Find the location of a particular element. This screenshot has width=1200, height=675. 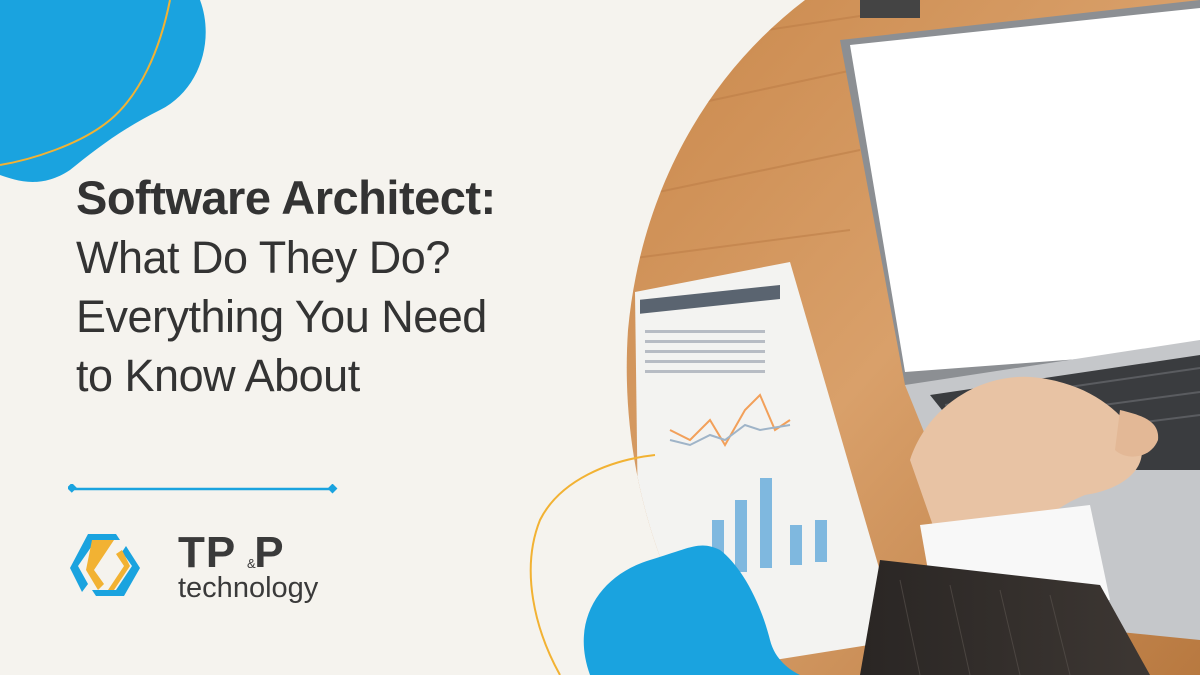

divider-line is located at coordinates (203, 489).